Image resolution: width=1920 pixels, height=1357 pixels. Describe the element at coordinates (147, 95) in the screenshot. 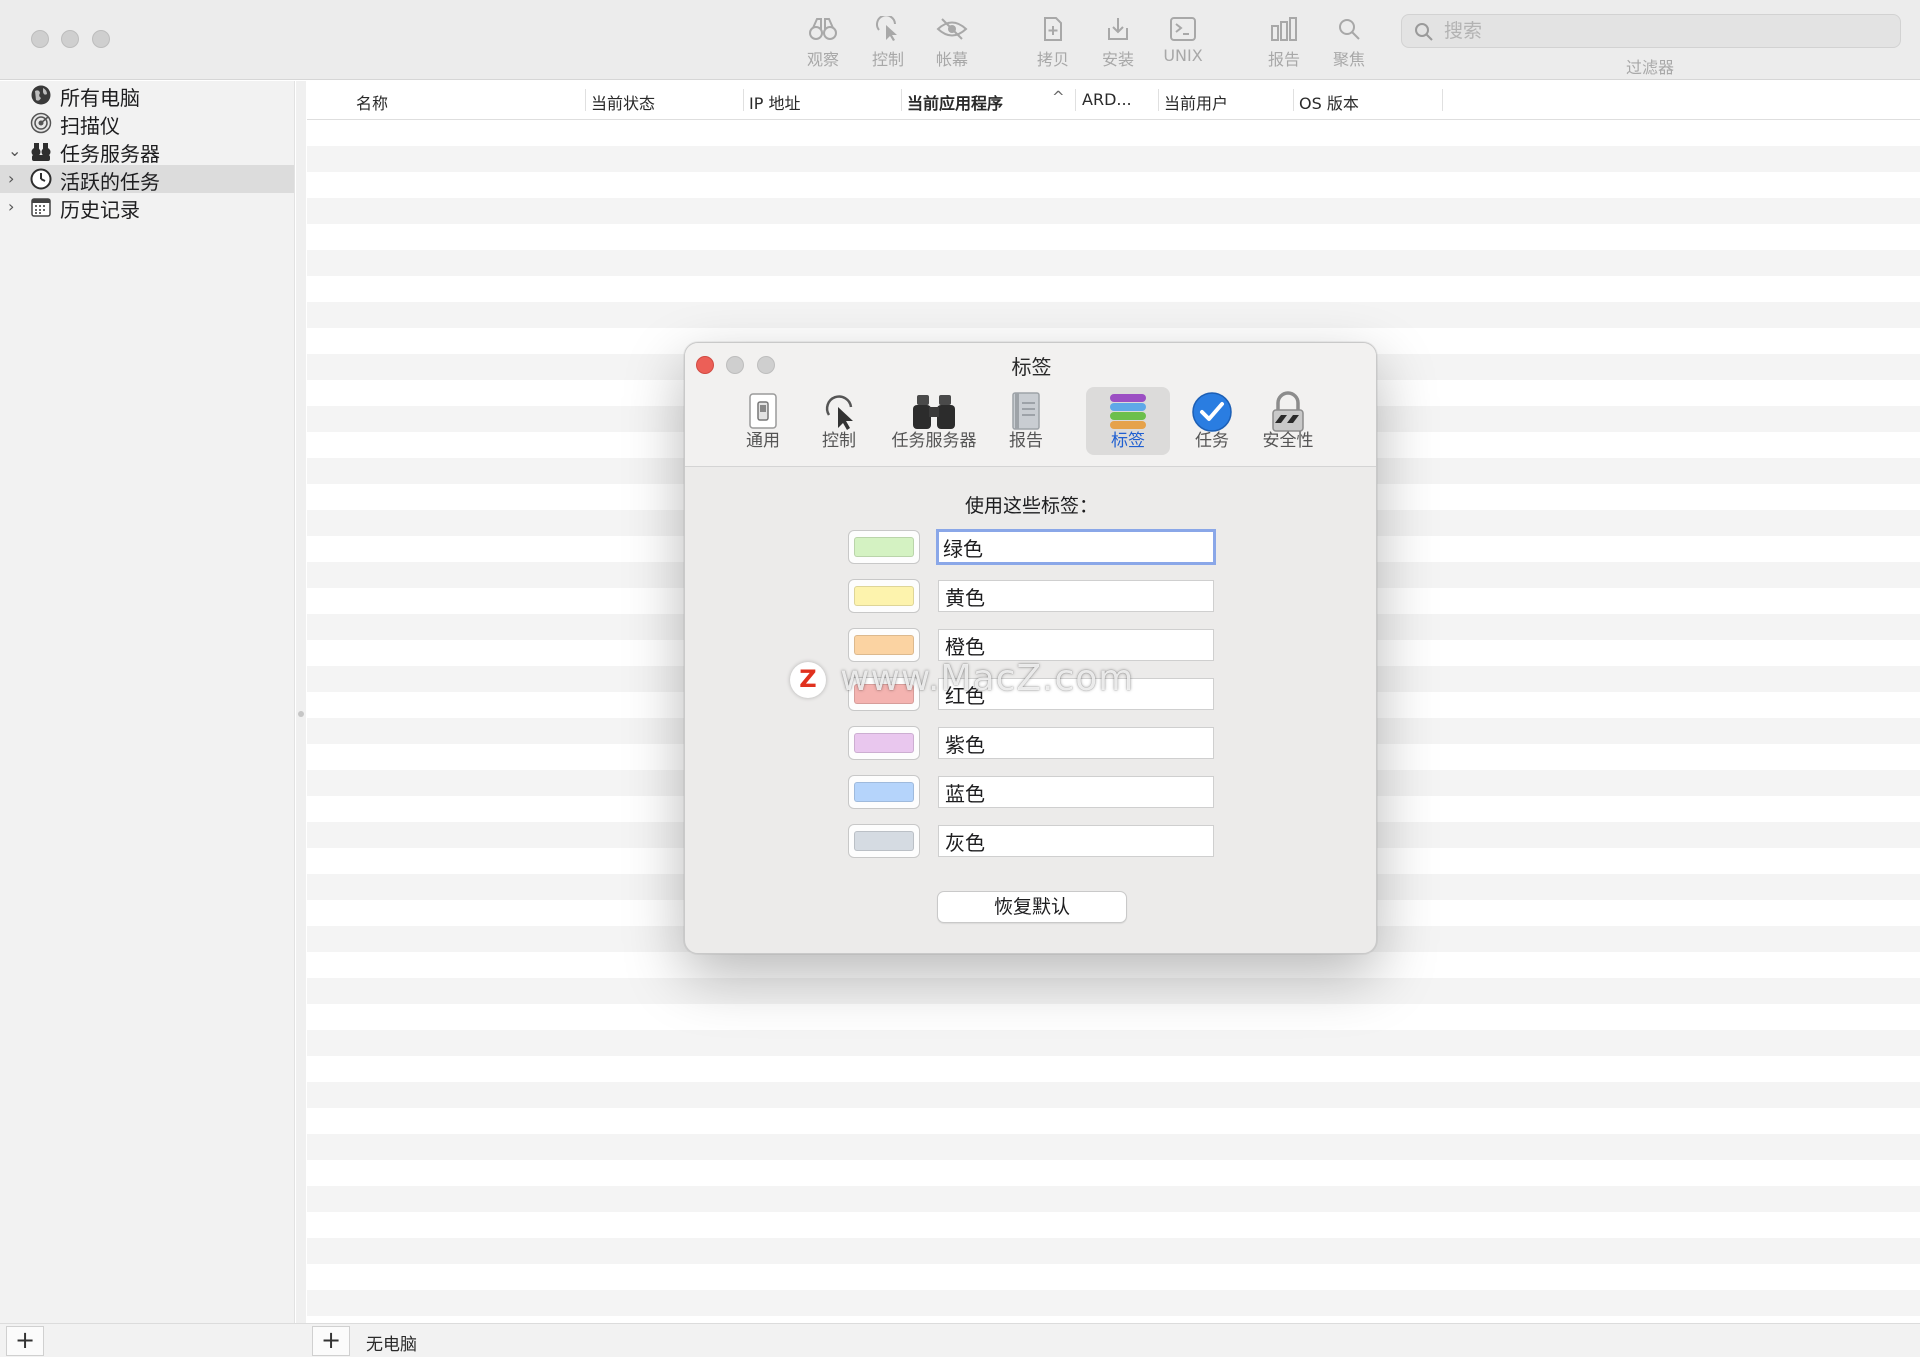

I see `sidebar-item-all-computers: 所有电脑` at that location.